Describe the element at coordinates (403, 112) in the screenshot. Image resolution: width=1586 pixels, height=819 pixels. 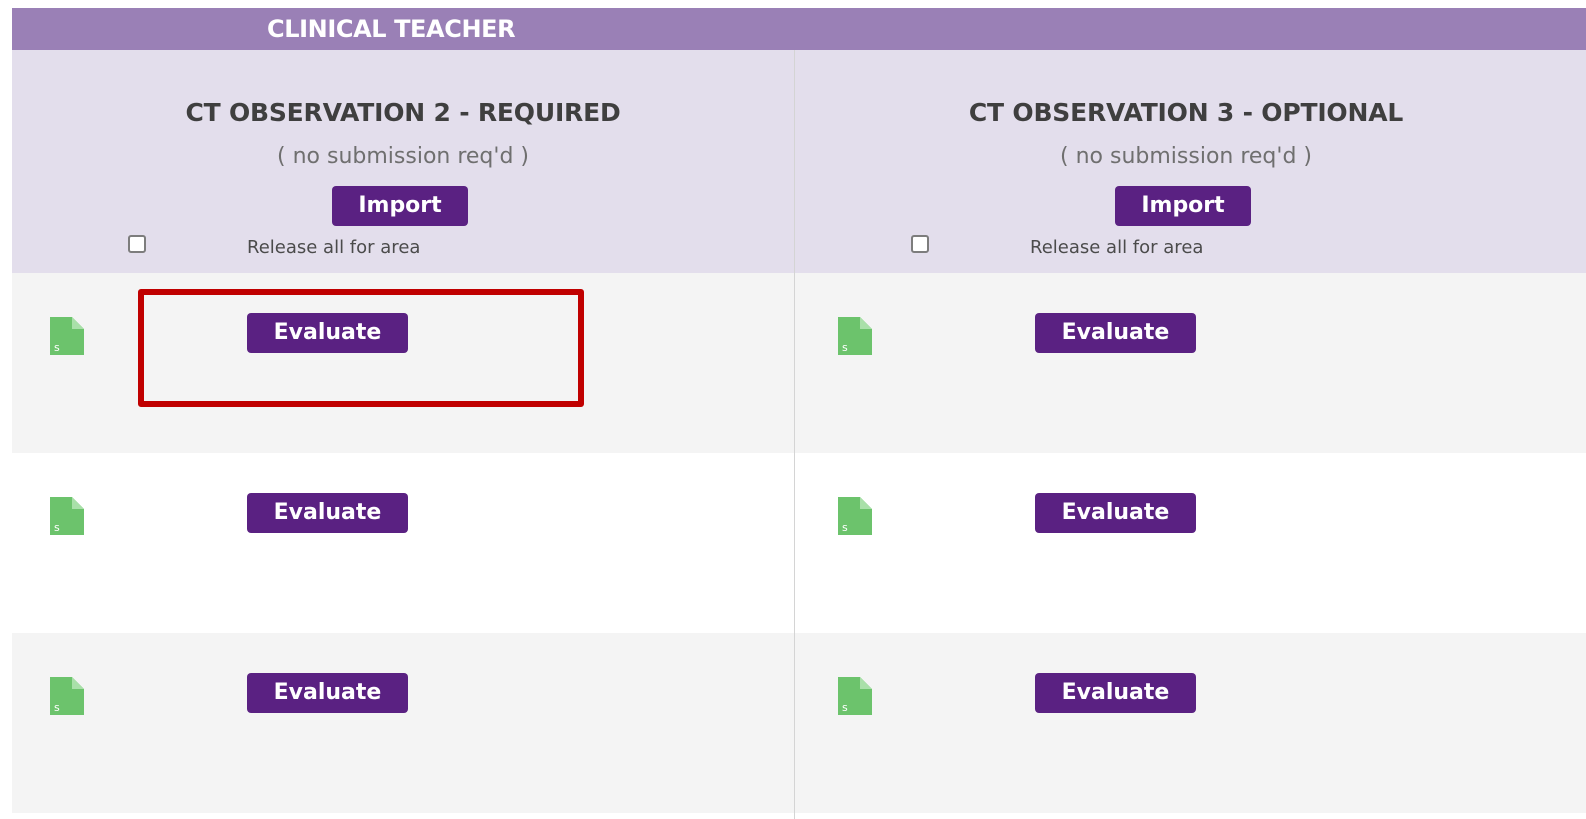
I see `column-title: CT OBSERVATION 2 - REQUIRED` at that location.